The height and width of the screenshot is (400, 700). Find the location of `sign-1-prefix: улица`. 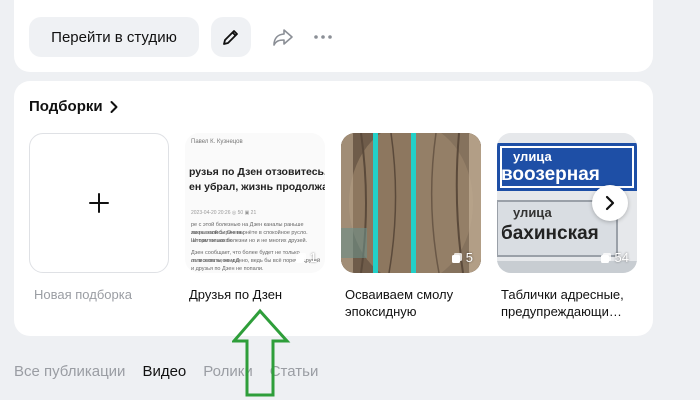

sign-1-prefix: улица is located at coordinates (532, 156).